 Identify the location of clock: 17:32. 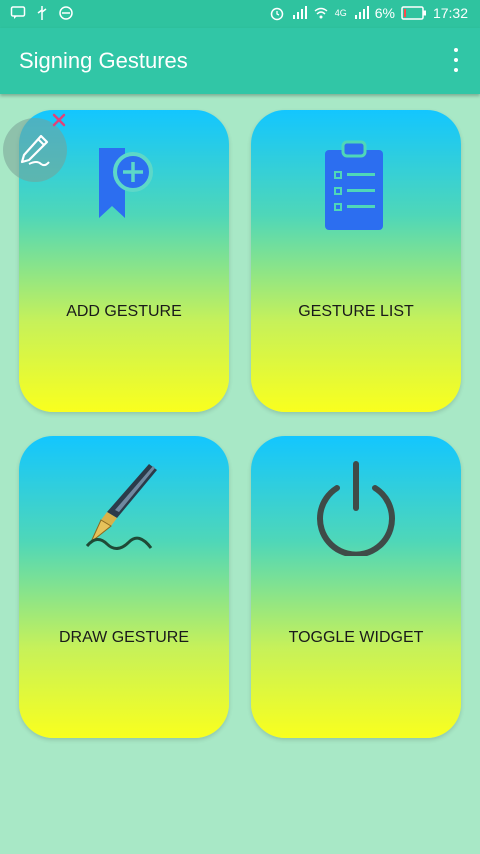
(450, 13).